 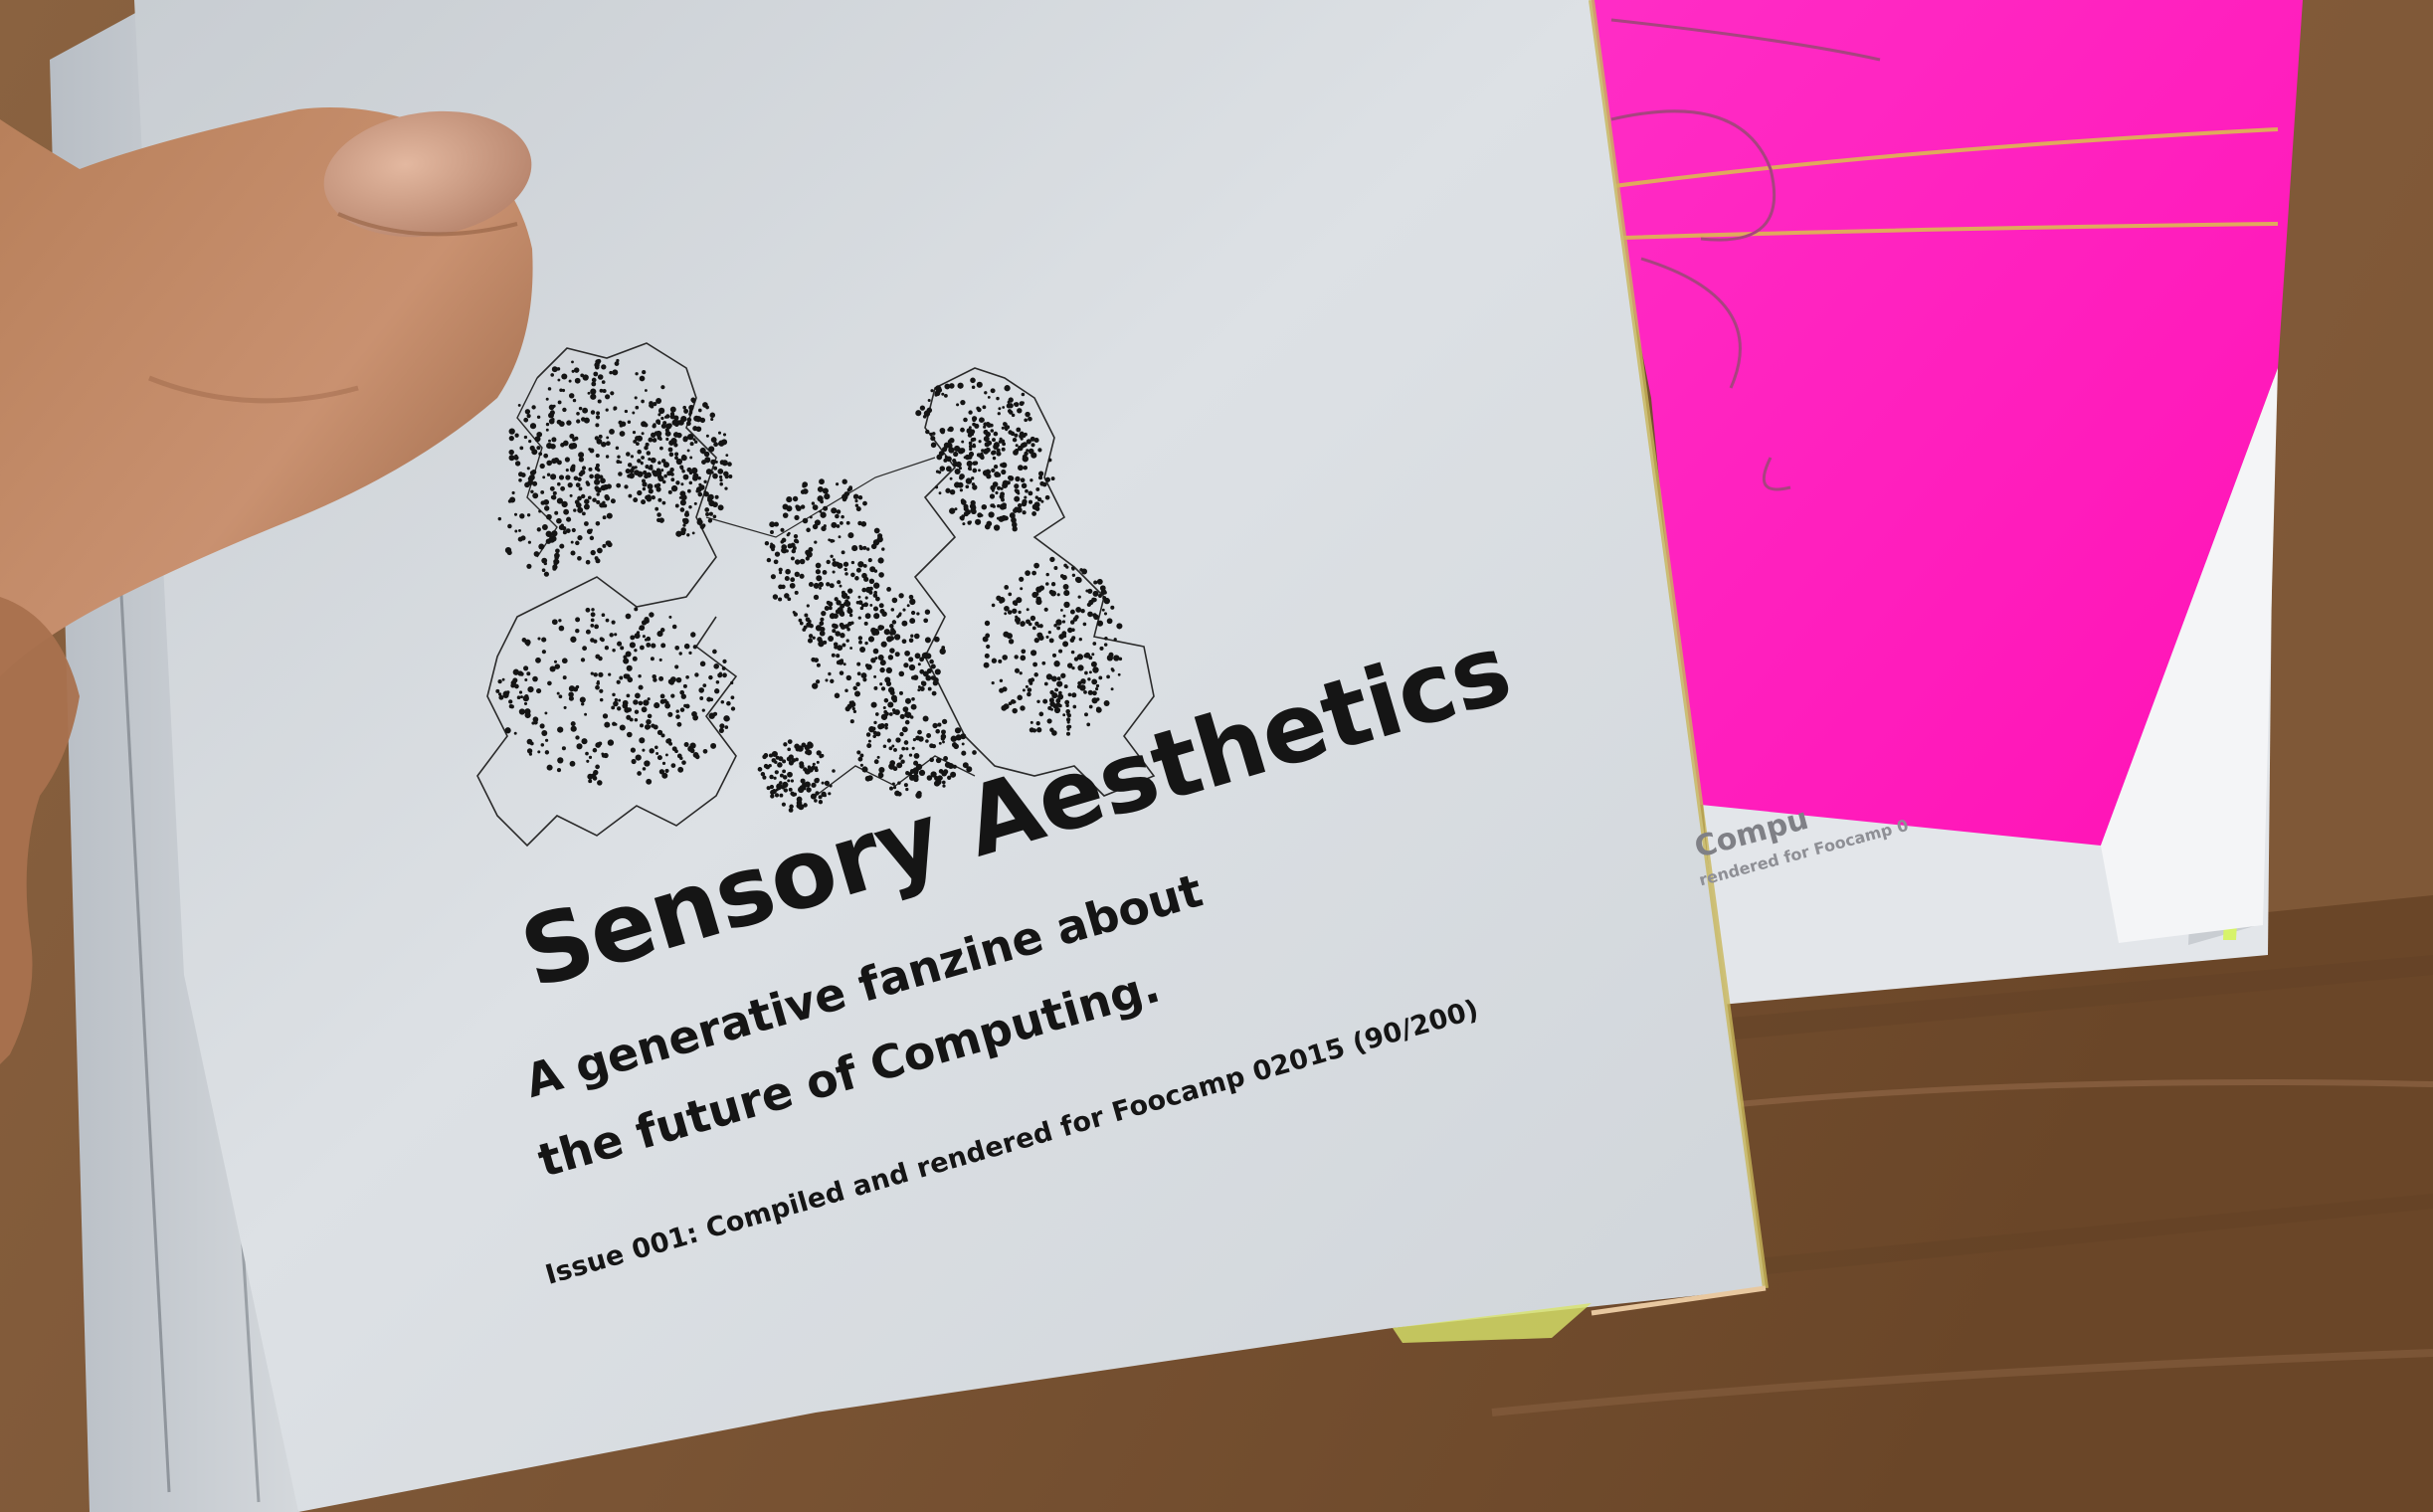 What do you see at coordinates (267, 338) in the screenshot?
I see `thumb` at bounding box center [267, 338].